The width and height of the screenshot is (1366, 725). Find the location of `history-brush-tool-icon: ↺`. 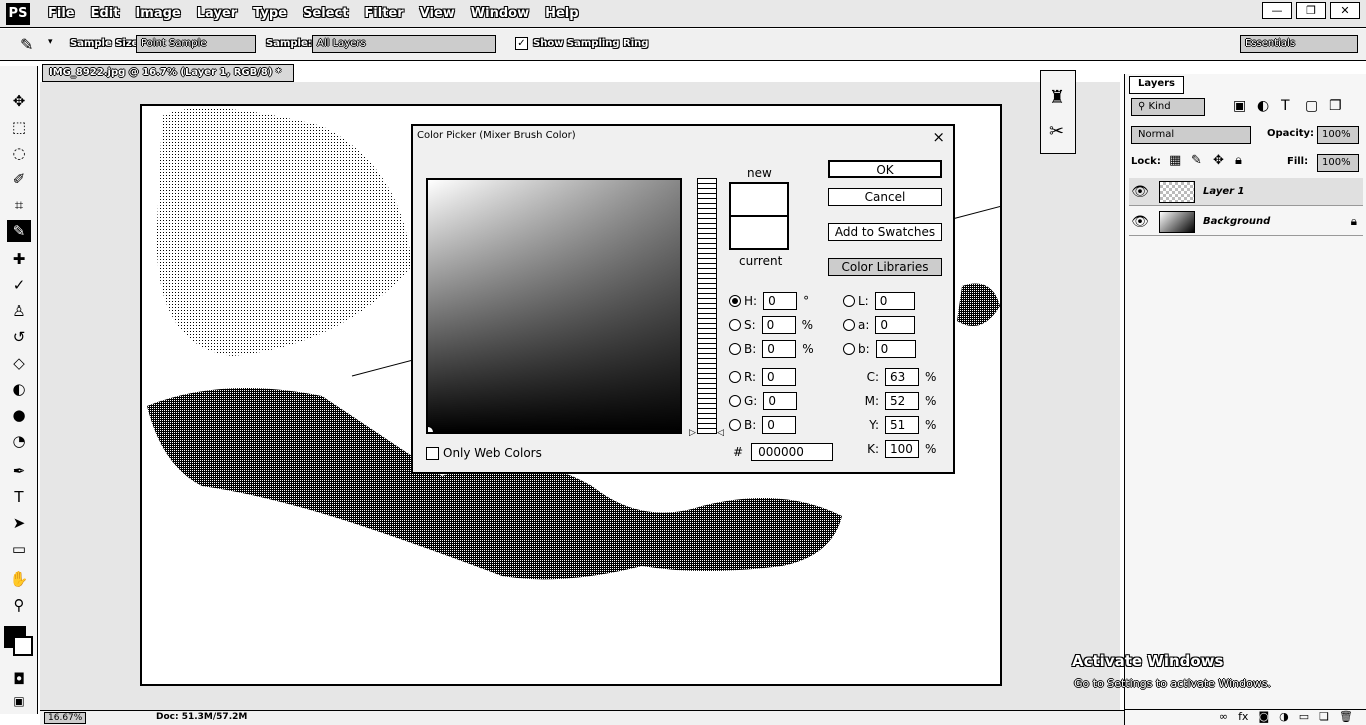

history-brush-tool-icon: ↺ is located at coordinates (19, 337).